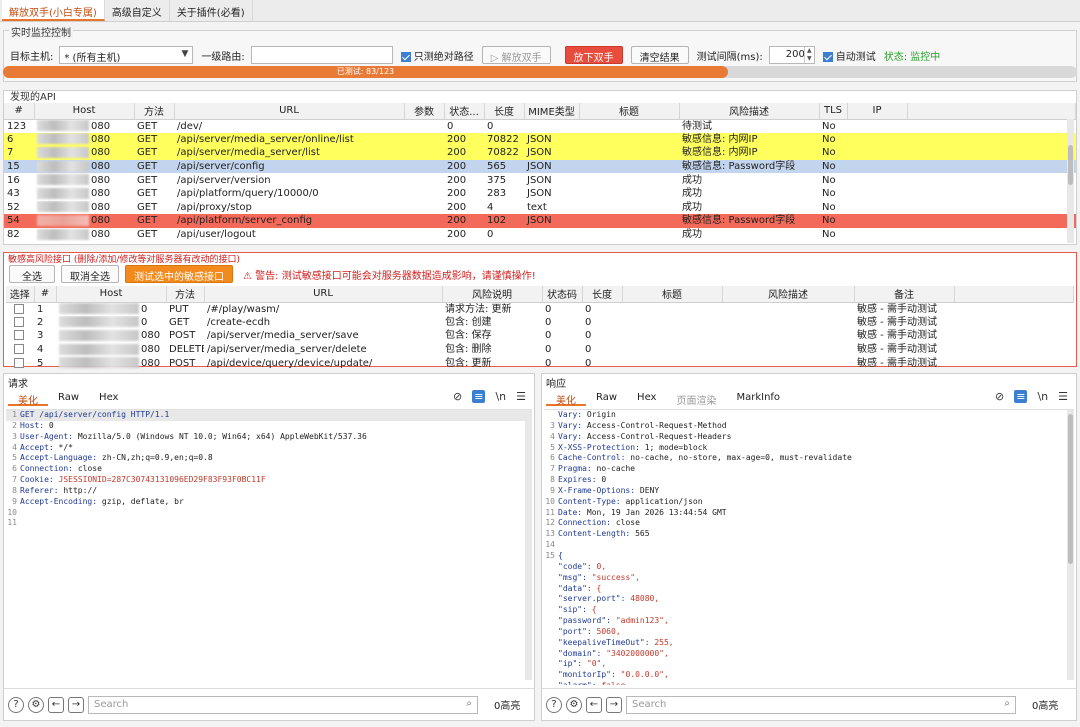  I want to click on api-cell-mime: text, so click(551, 208).